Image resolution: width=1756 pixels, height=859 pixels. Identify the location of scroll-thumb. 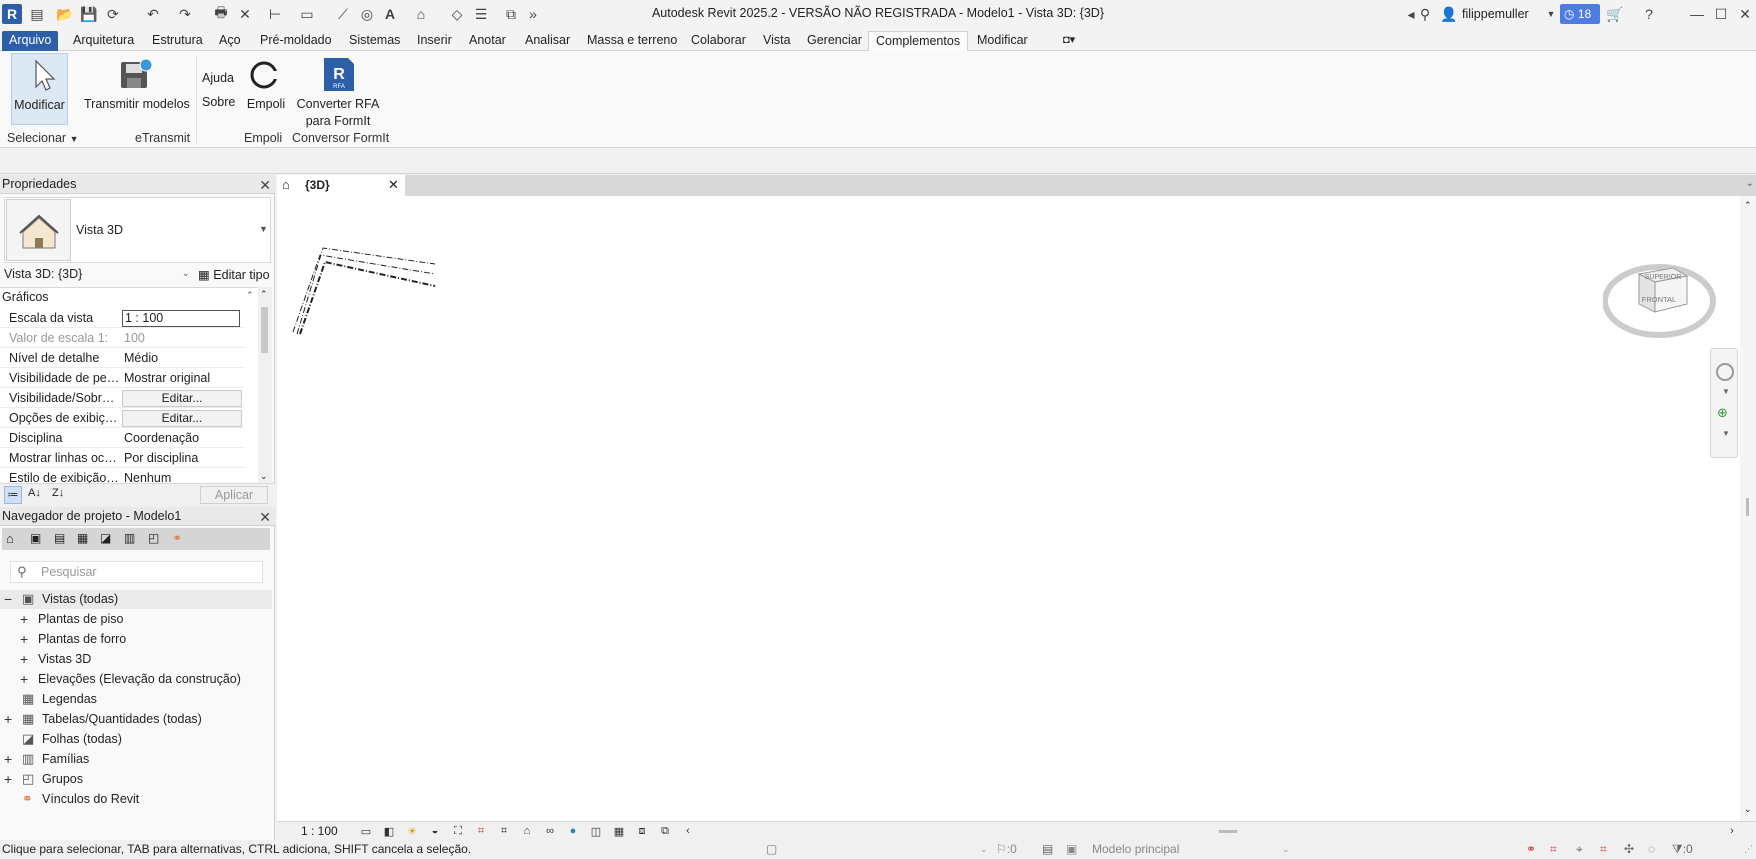
(264, 330).